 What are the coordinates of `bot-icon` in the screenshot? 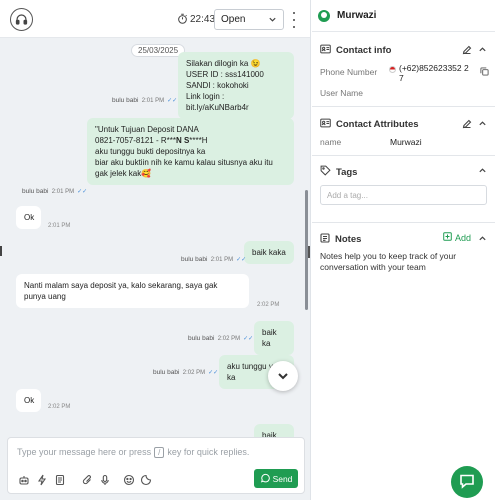 It's located at (23, 479).